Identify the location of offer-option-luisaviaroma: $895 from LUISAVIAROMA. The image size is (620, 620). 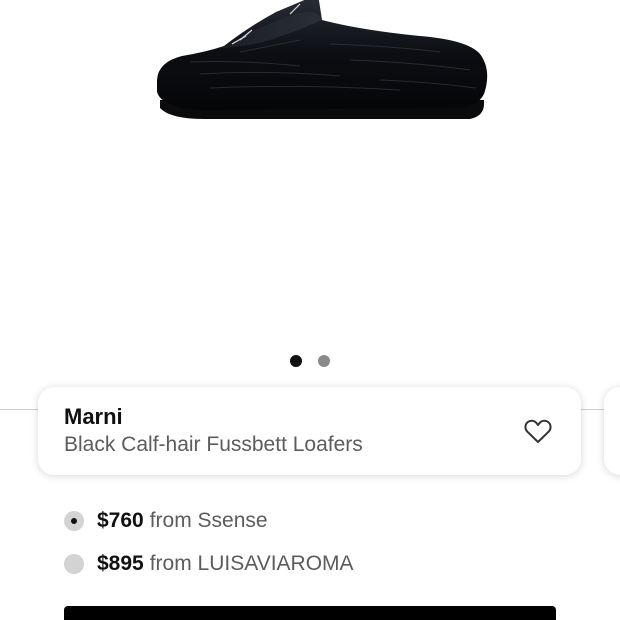
(209, 564).